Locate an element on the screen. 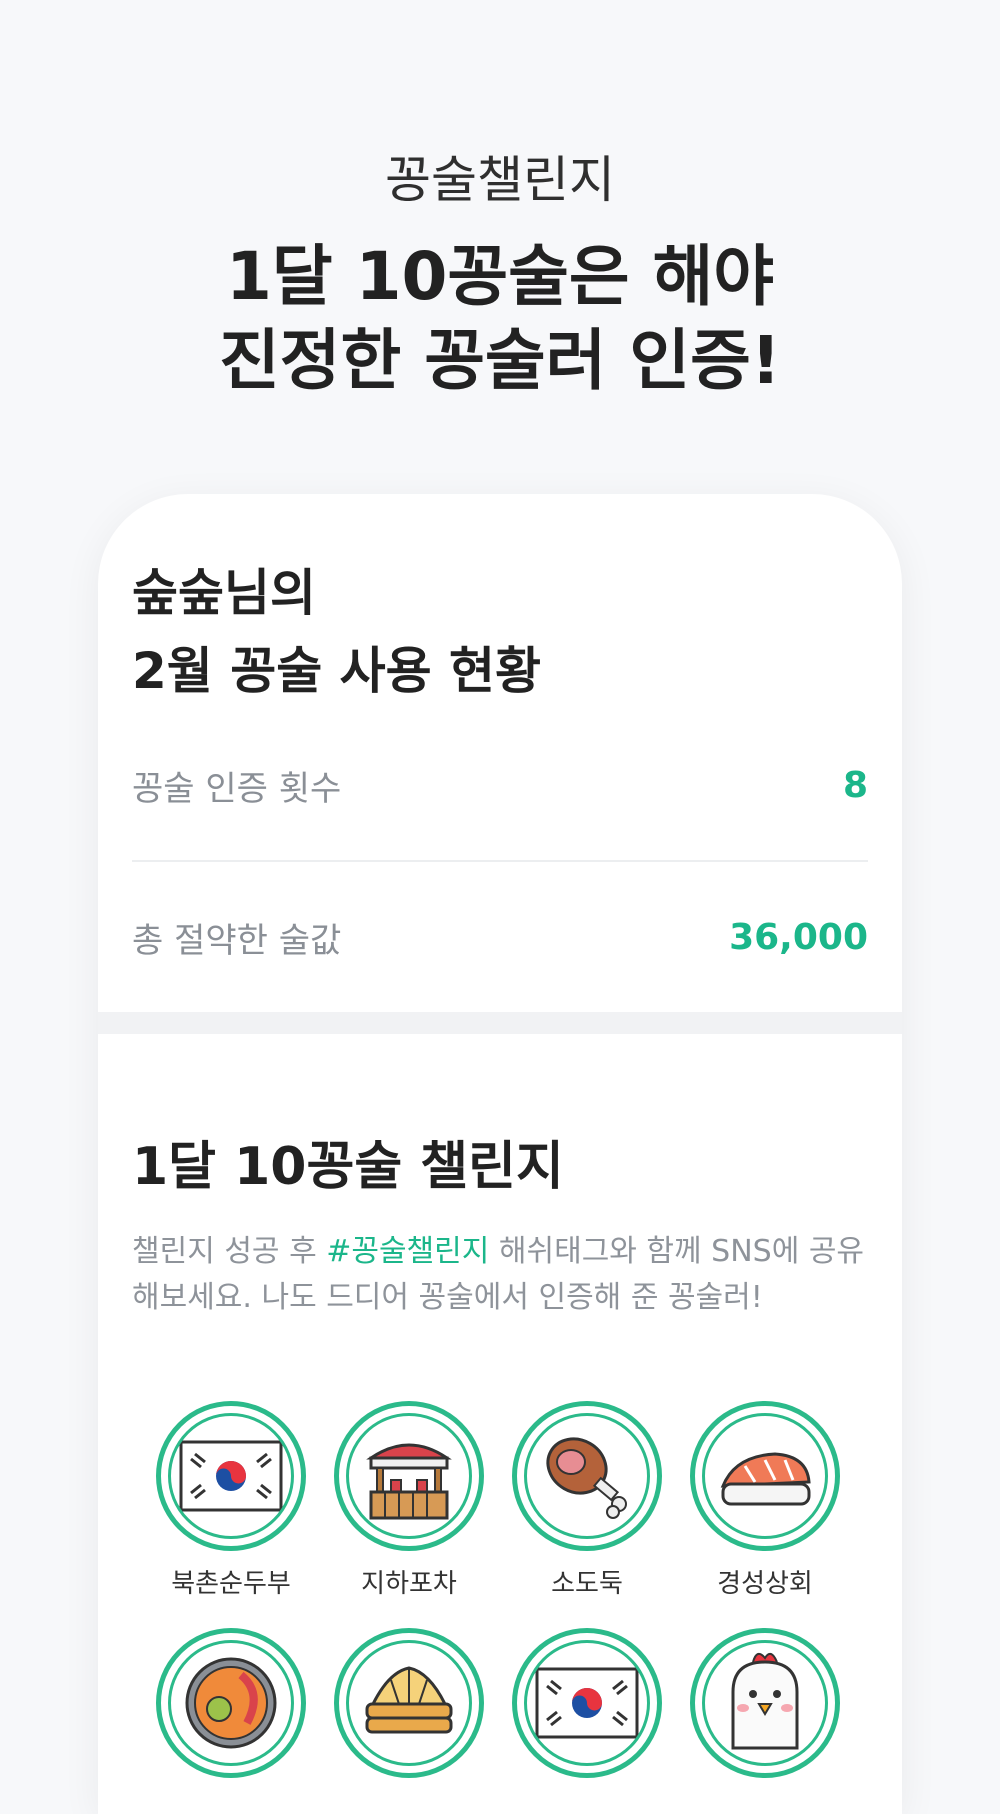 The image size is (1000, 1814). stat-row-total-saved: 총 절약한 술값 36,000 is located at coordinates (500, 938).